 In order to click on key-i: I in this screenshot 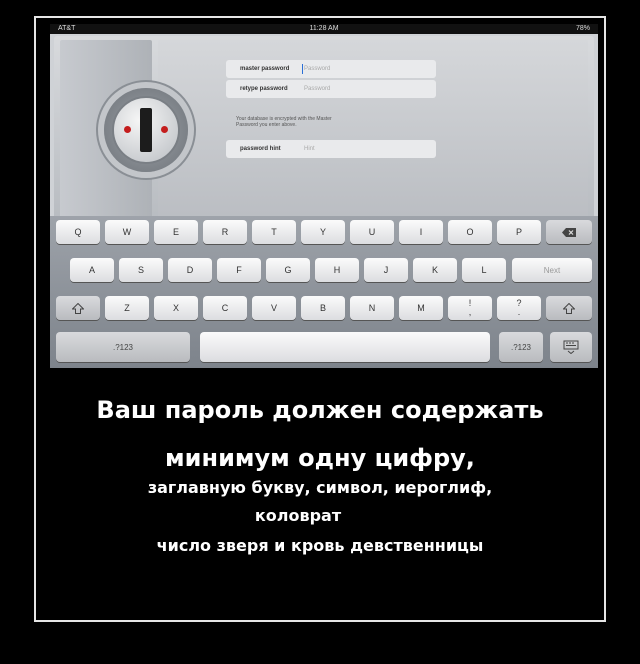, I will do `click(421, 232)`.